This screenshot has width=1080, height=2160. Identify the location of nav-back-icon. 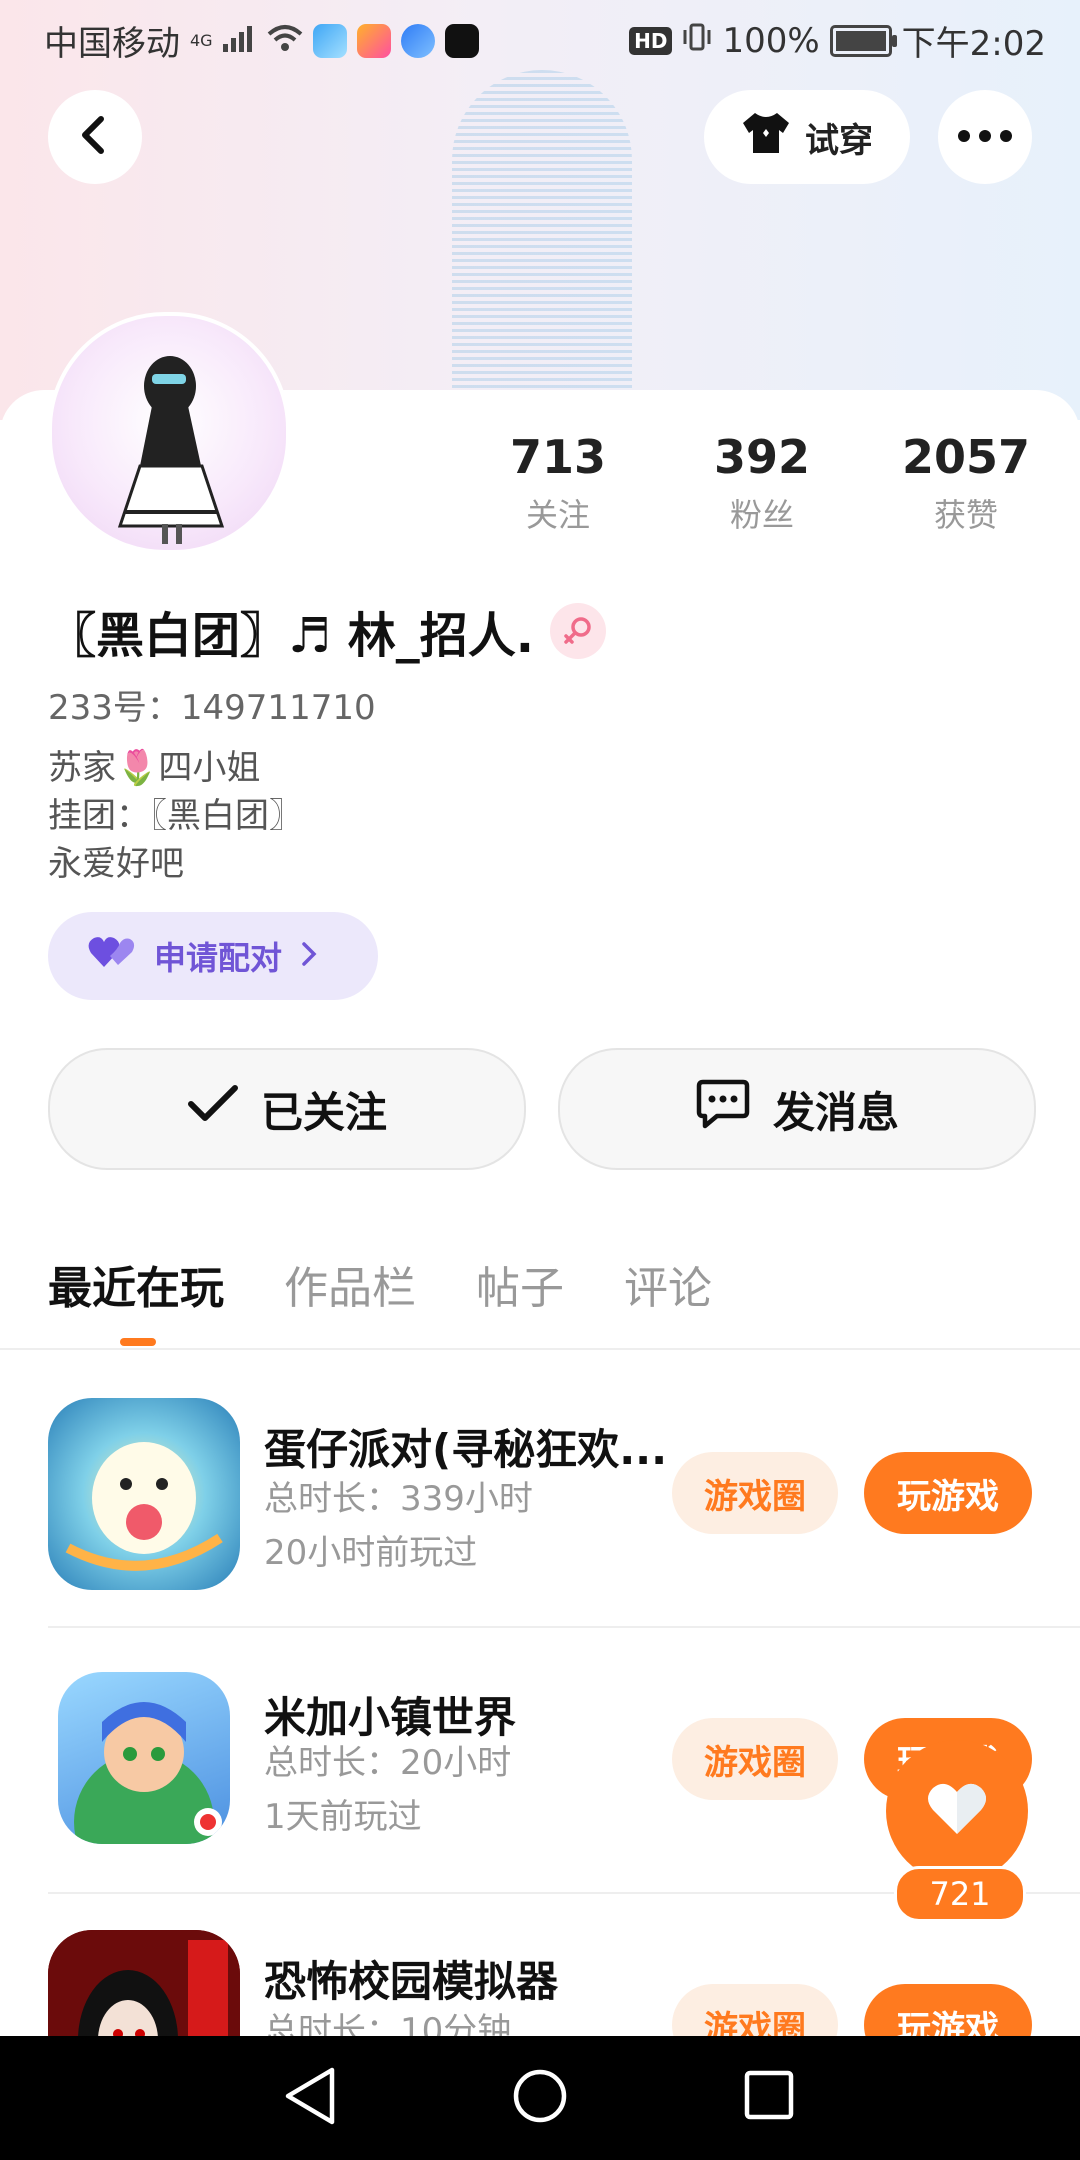
(310, 2098).